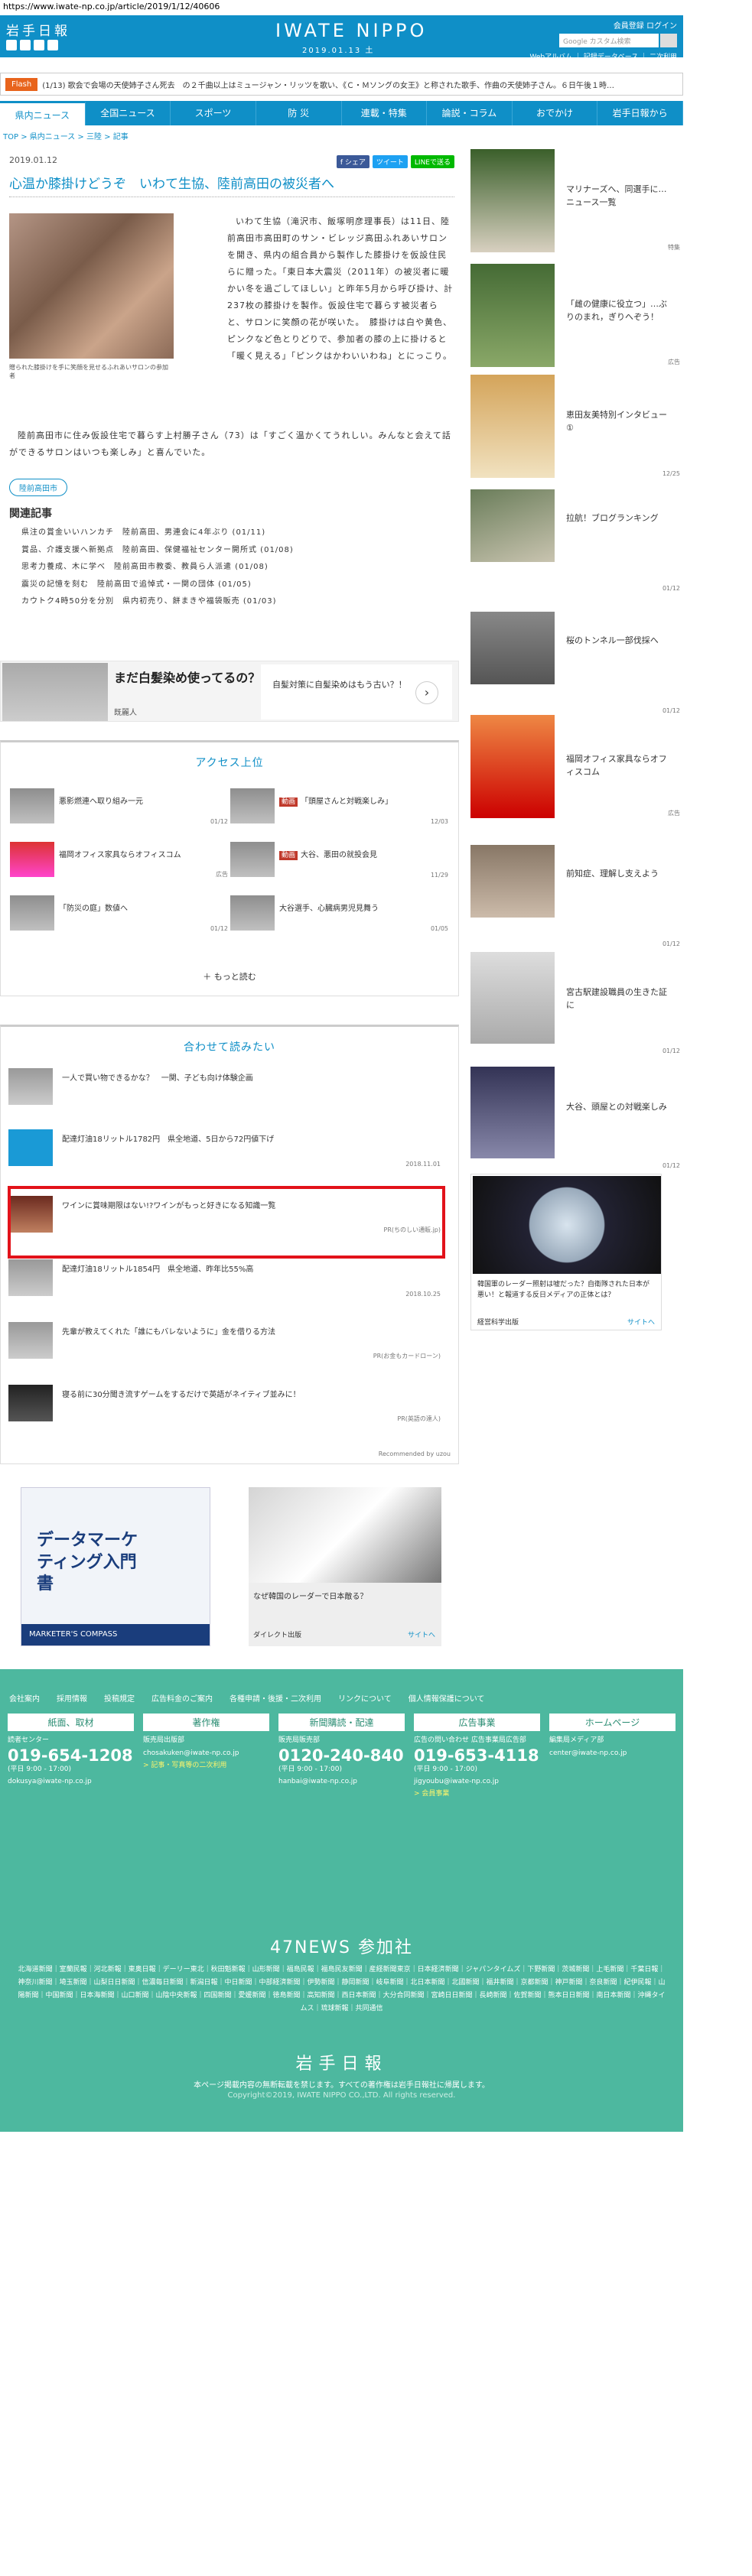 This screenshot has width=752, height=2576. Describe the element at coordinates (415, 1454) in the screenshot. I see `recommended-by: Recommended by uzou` at that location.